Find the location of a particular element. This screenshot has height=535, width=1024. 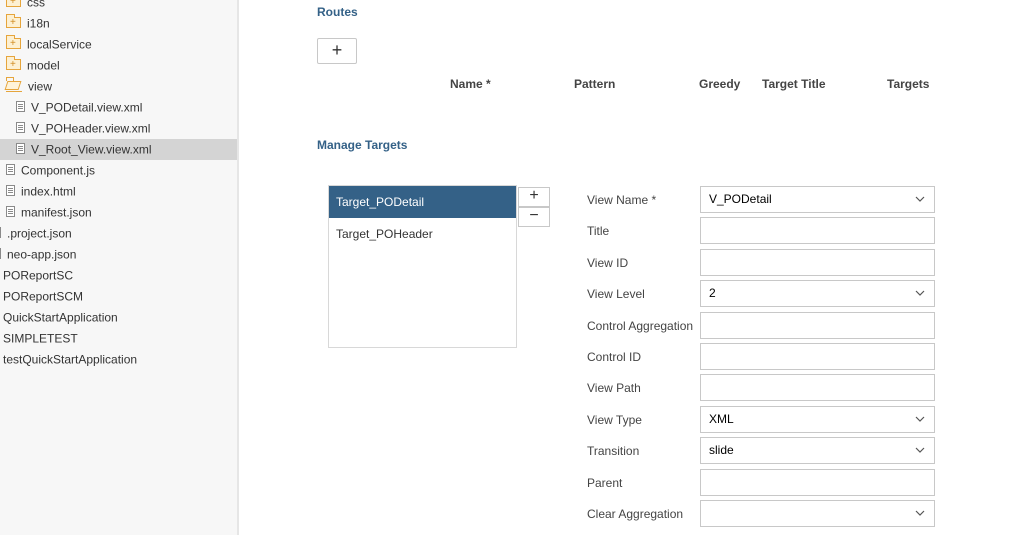

routes-col-name: Name * is located at coordinates (470, 84).